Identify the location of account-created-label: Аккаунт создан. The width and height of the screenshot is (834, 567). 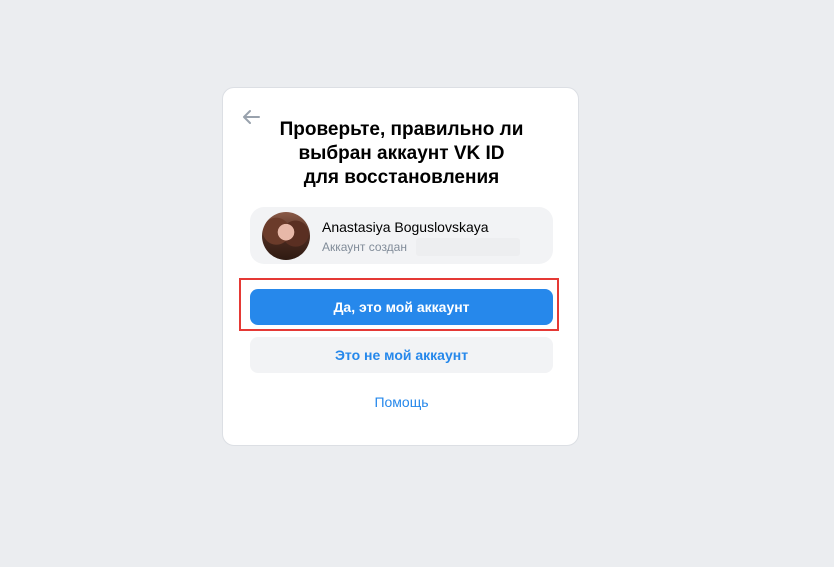
(364, 247).